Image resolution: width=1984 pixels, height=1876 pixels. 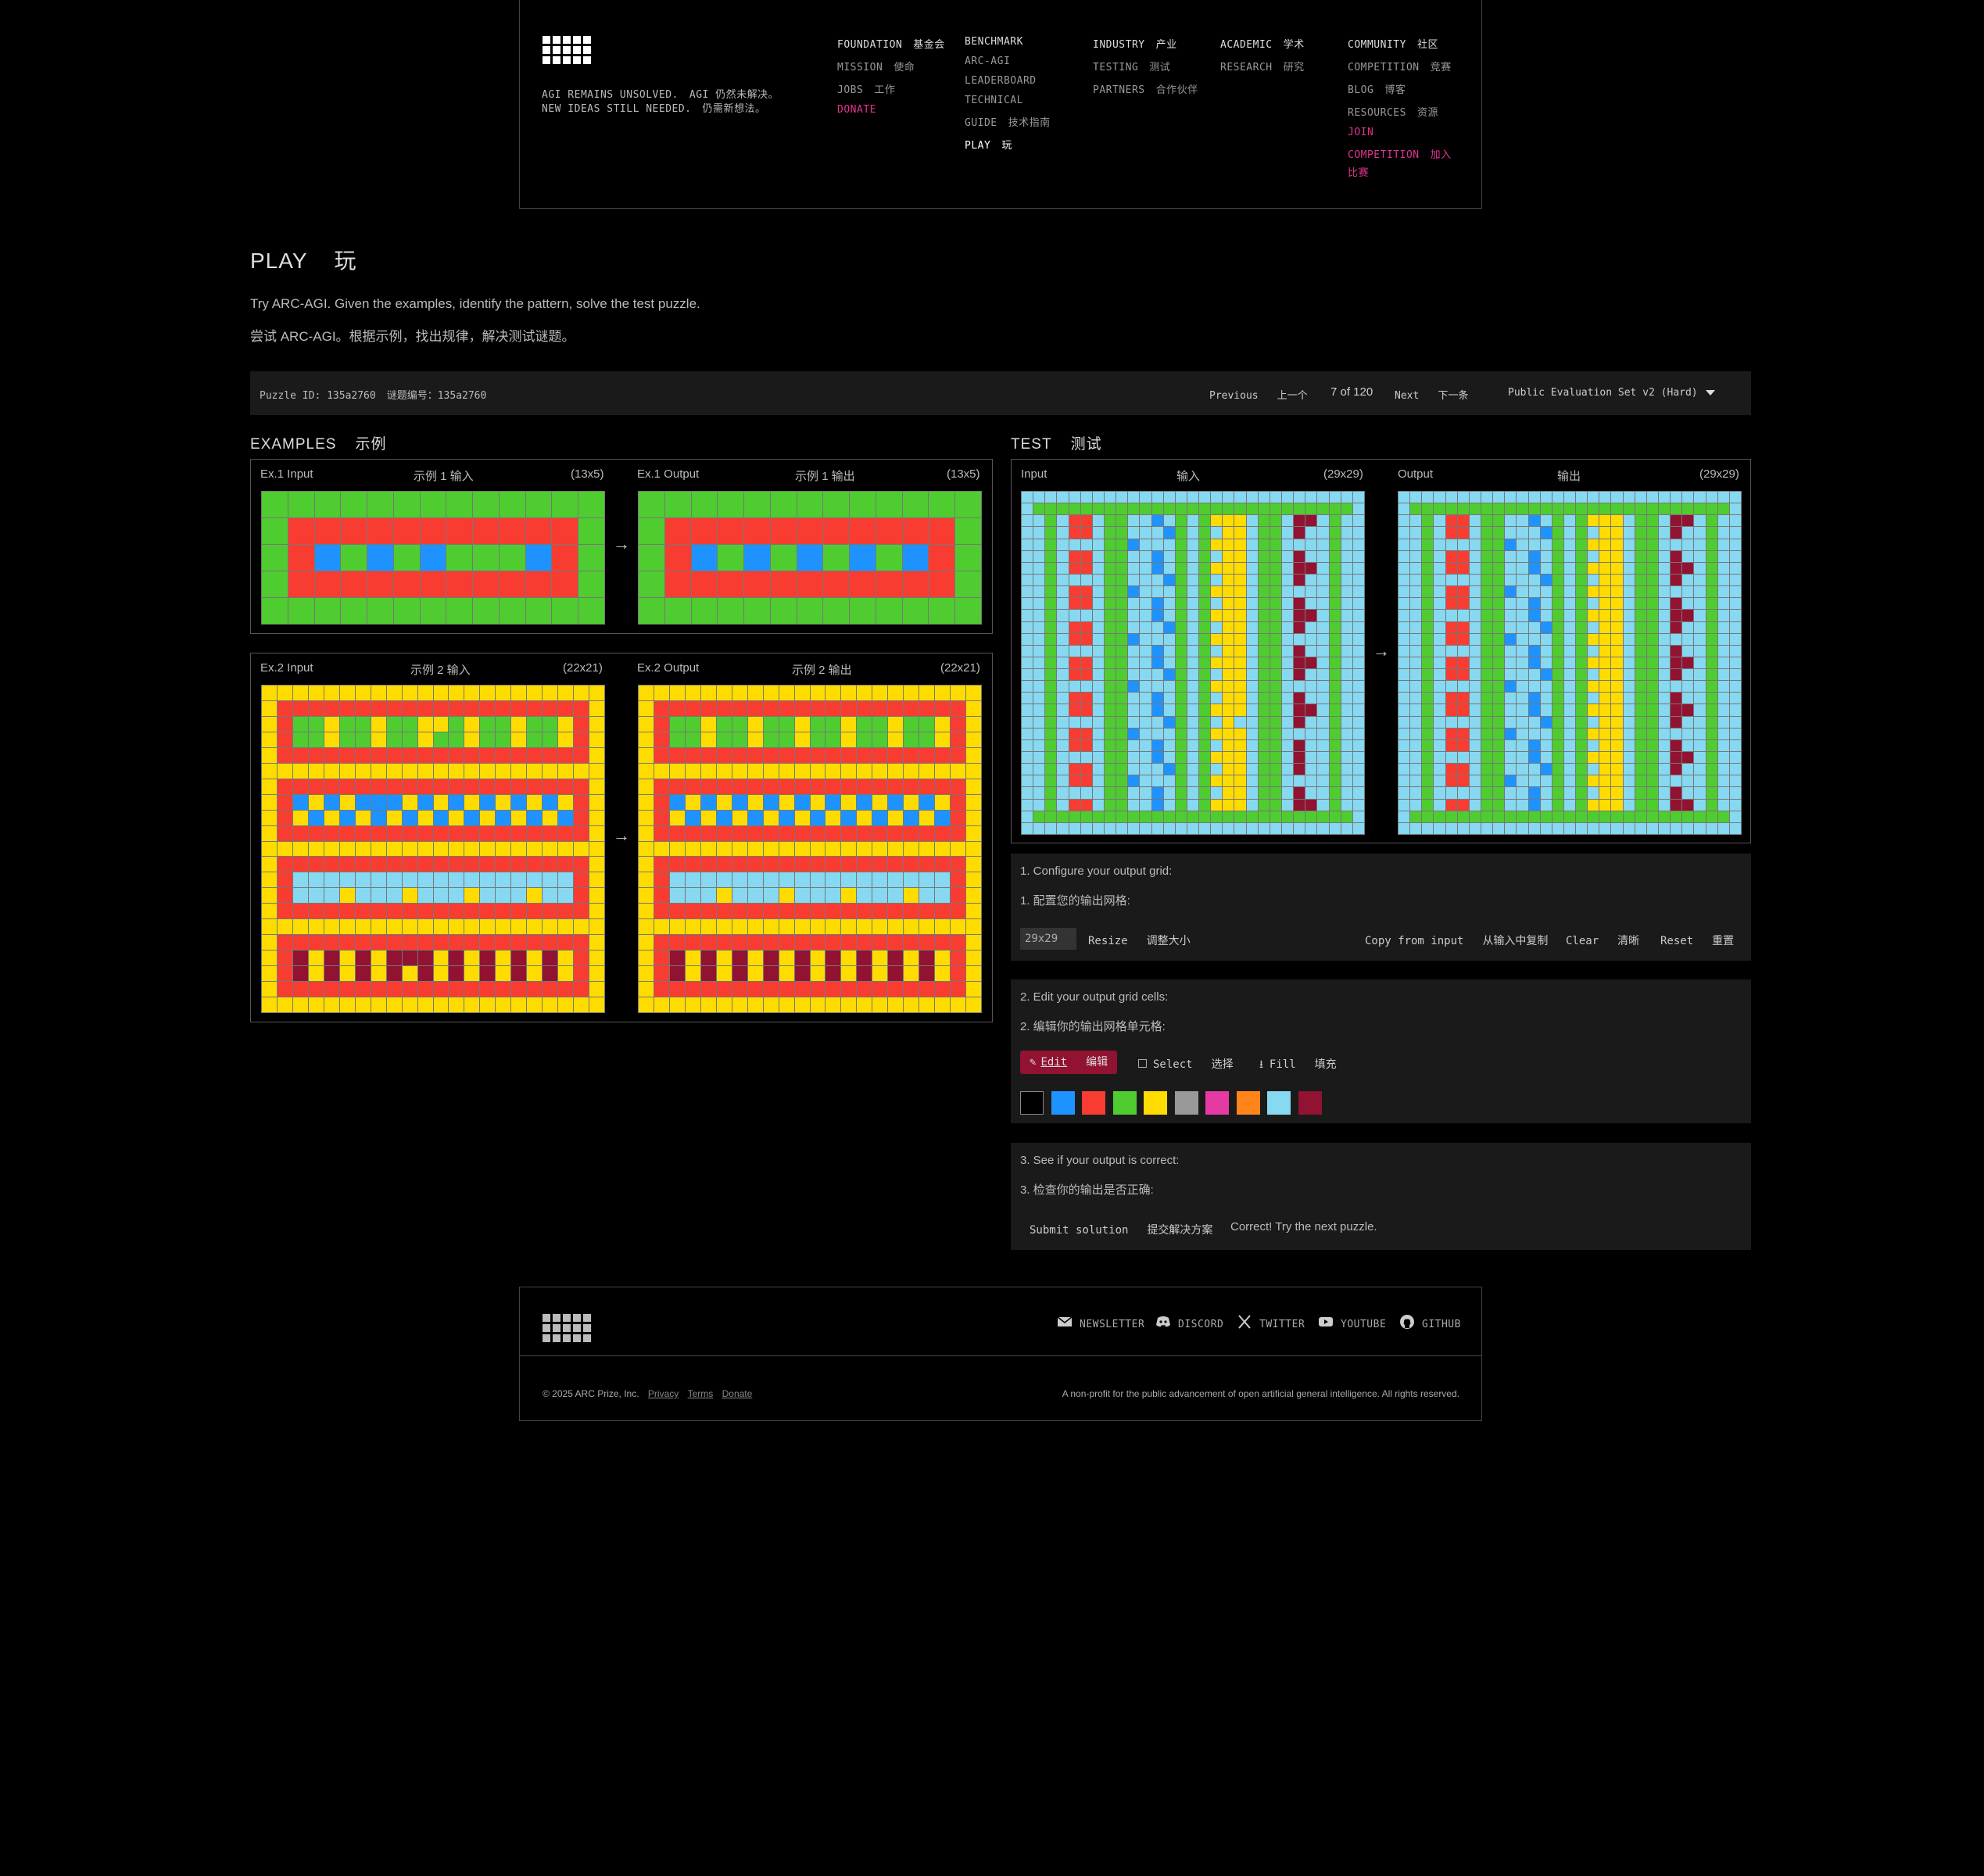 What do you see at coordinates (1008, 144) in the screenshot?
I see `nav-item-play: PLAY 玩` at bounding box center [1008, 144].